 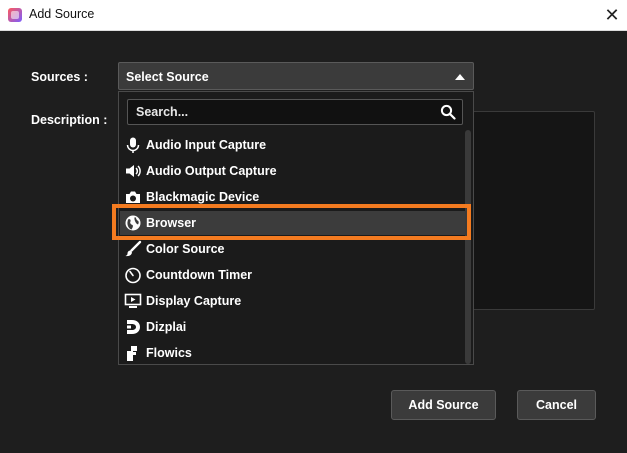 I want to click on flowics-icon, so click(x=132, y=353).